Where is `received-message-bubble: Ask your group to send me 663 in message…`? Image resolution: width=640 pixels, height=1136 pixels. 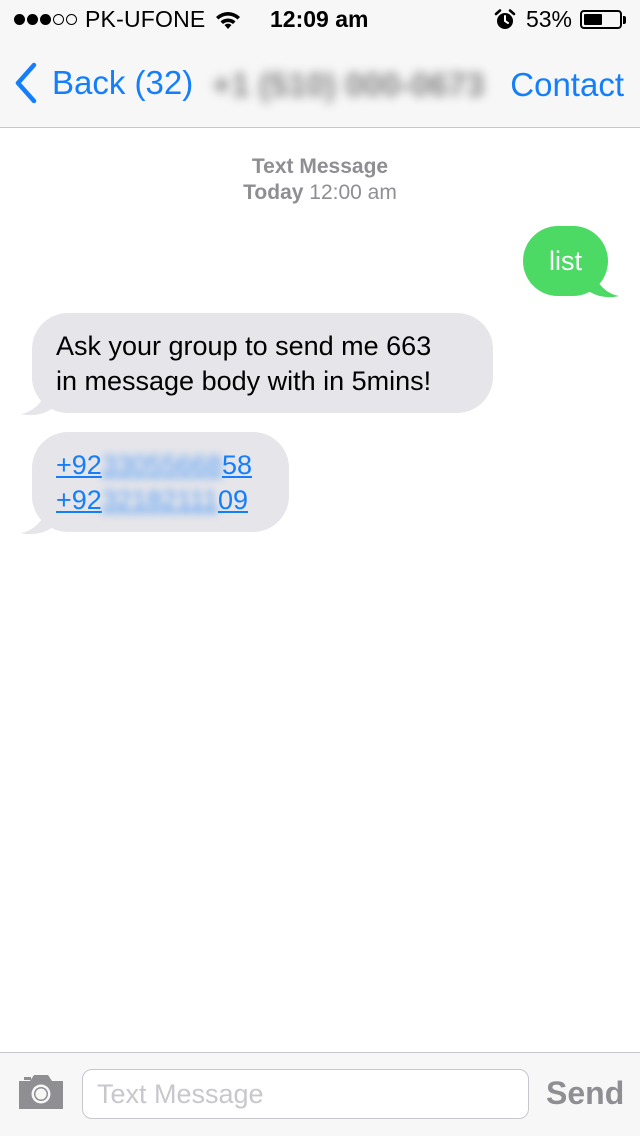 received-message-bubble: Ask your group to send me 663 in message… is located at coordinates (262, 363).